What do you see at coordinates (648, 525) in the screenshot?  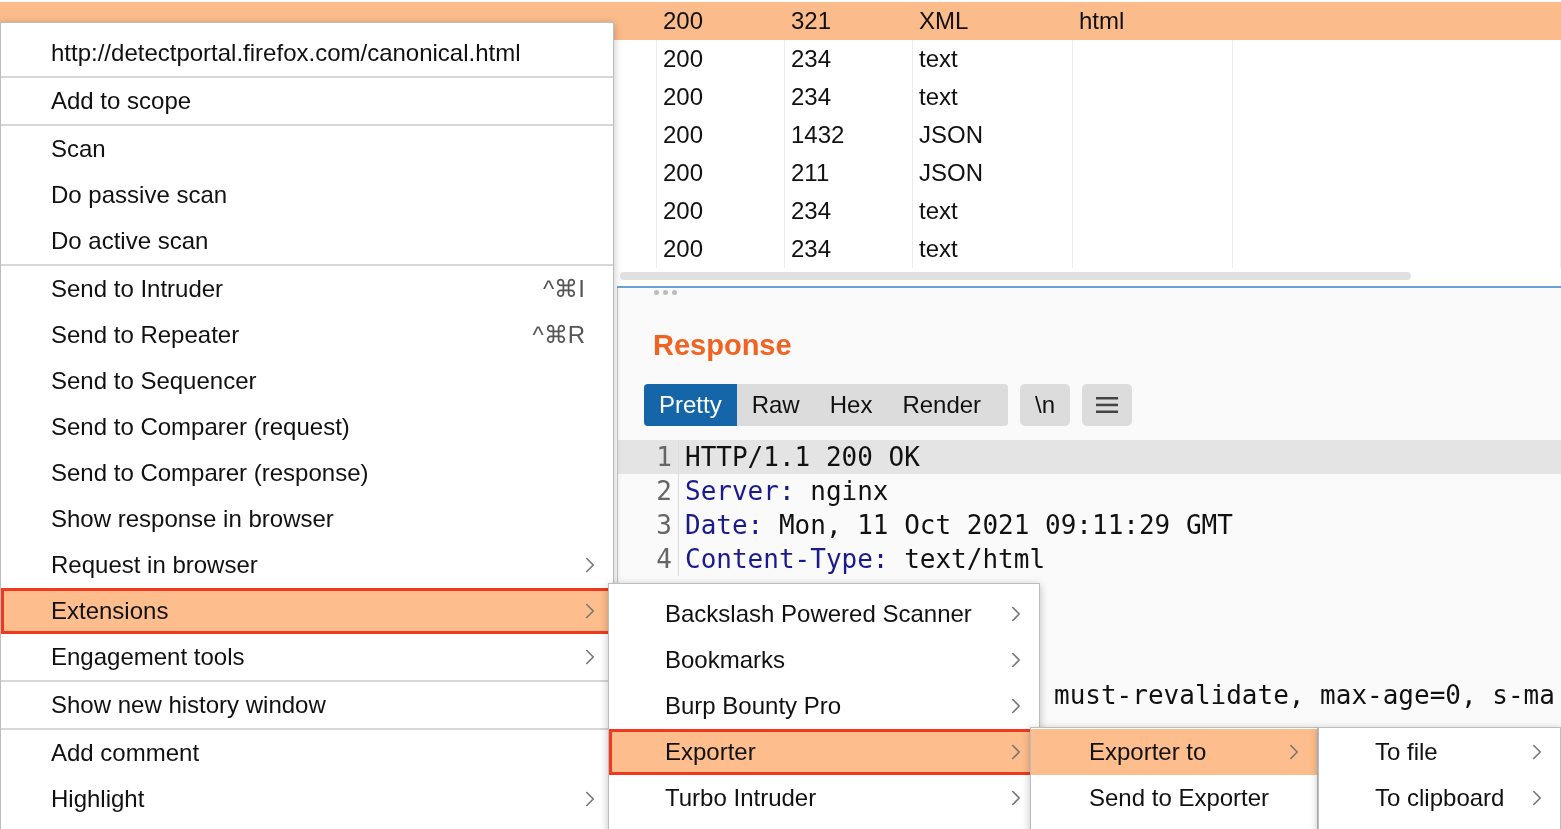 I see `line-number: 3` at bounding box center [648, 525].